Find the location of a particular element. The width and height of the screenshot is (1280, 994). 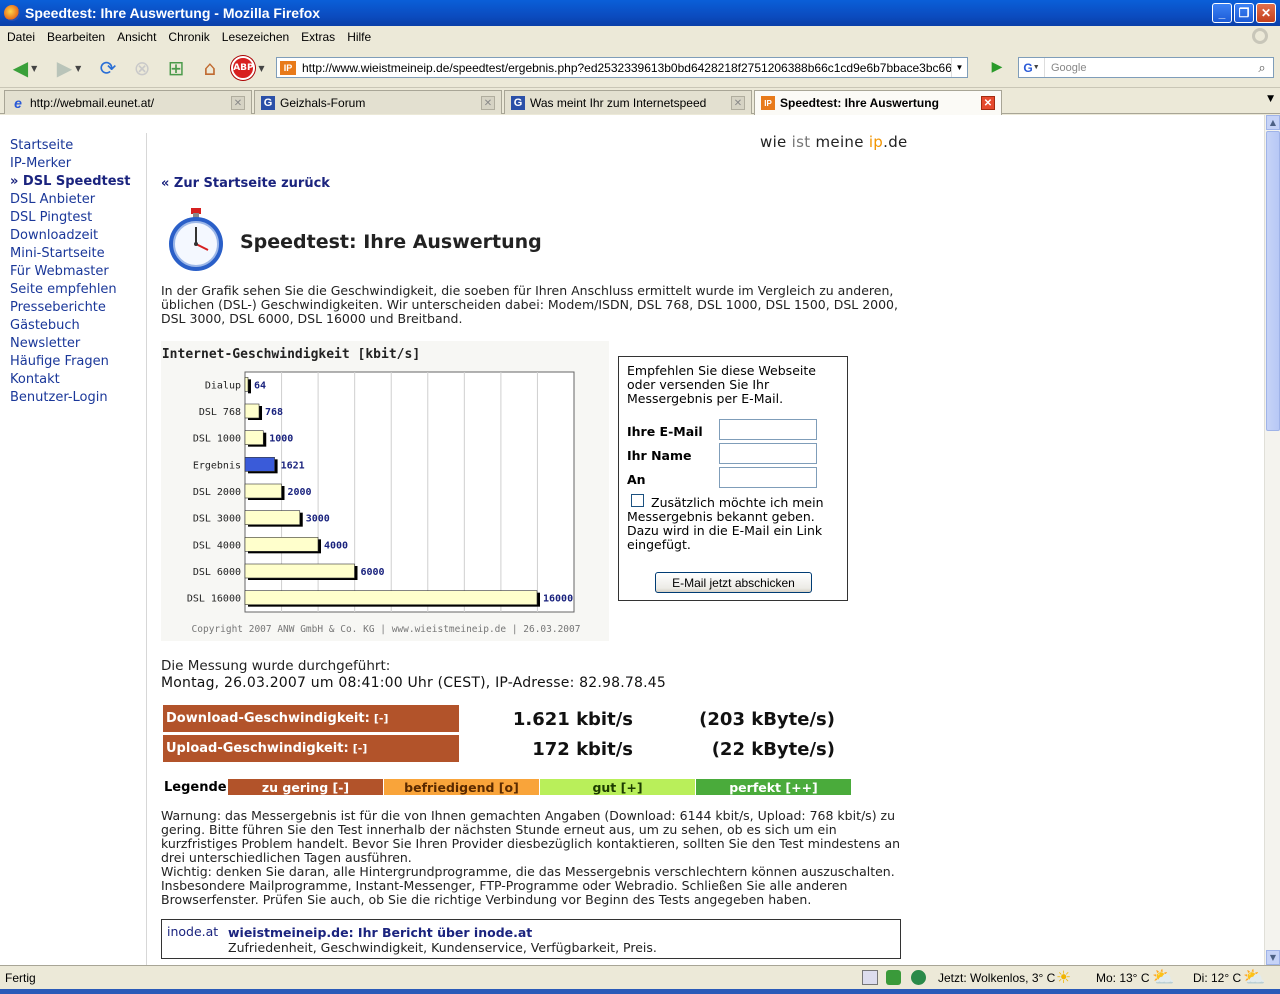

sidebar-item-dsl-pingtest: DSL Pingtest is located at coordinates (77, 218).